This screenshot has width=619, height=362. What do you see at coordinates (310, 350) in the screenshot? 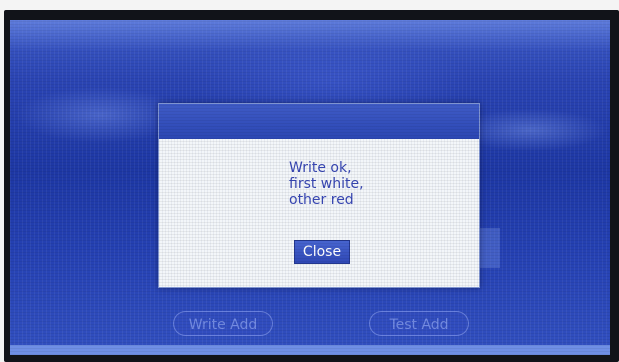
I see `bottom-band` at bounding box center [310, 350].